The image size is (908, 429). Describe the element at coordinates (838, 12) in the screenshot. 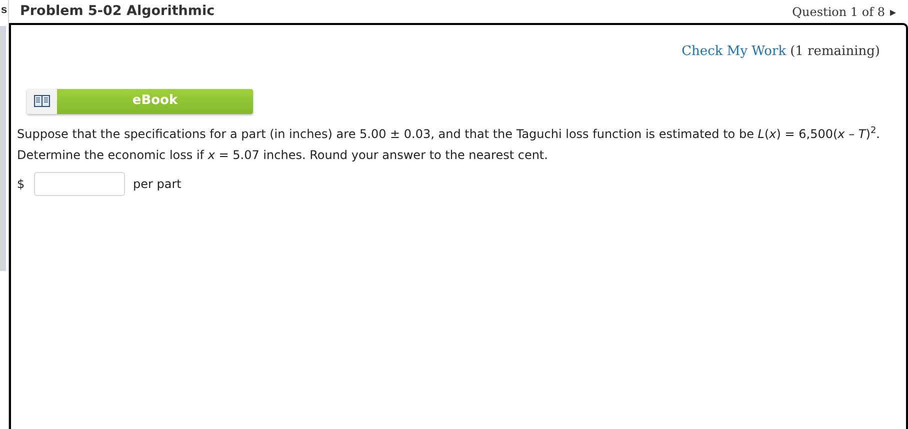

I see `question-counter: Question 1 of 8` at that location.